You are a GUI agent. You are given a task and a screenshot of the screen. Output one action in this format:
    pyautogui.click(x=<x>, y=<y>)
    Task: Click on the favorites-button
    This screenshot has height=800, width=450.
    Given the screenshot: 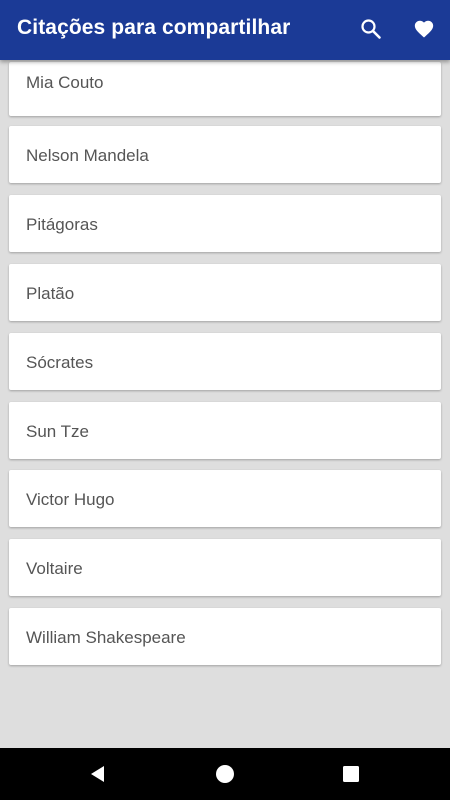 What is the action you would take?
    pyautogui.click(x=424, y=29)
    